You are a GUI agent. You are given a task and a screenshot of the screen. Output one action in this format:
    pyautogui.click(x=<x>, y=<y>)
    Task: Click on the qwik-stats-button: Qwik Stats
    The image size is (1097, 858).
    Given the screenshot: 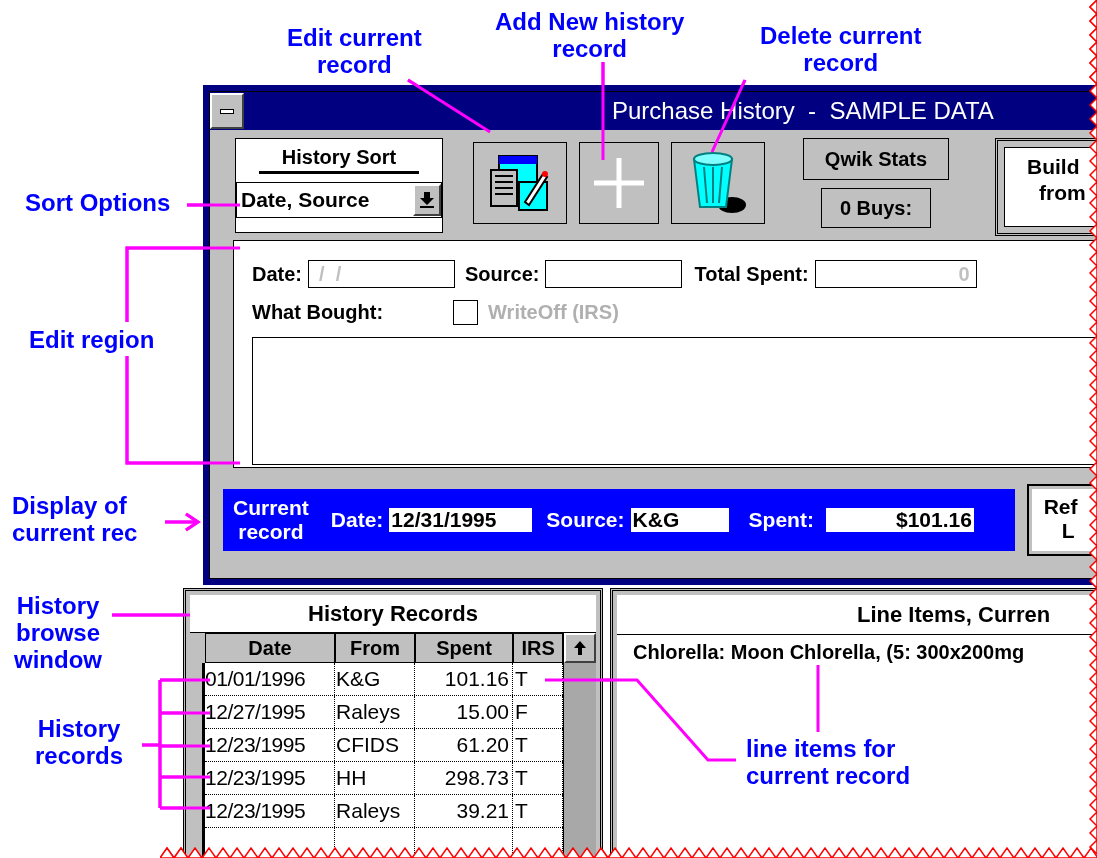 What is the action you would take?
    pyautogui.click(x=876, y=159)
    